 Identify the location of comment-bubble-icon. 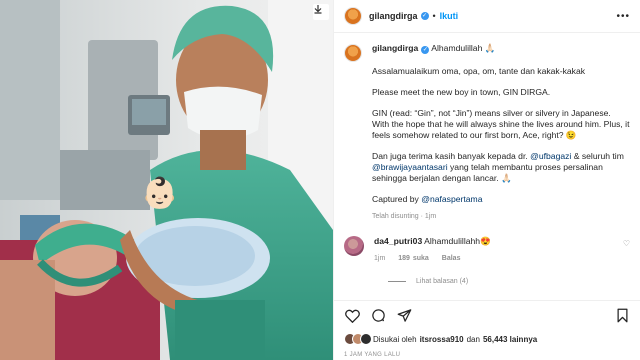
(378, 316).